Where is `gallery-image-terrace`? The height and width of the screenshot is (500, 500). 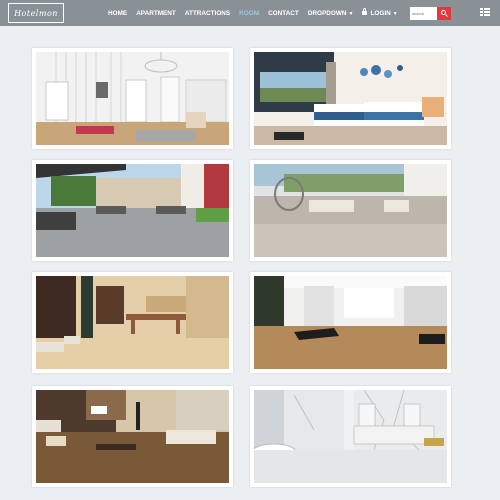 gallery-image-terrace is located at coordinates (132, 210).